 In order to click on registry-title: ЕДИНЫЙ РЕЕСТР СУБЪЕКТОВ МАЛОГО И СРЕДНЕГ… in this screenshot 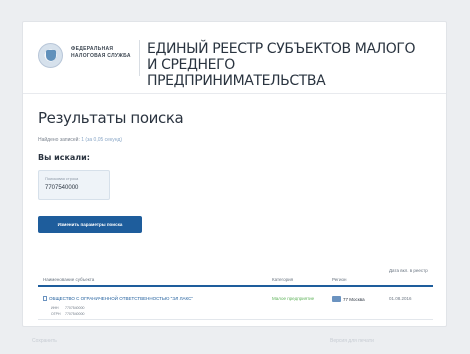, I will do `click(281, 65)`.